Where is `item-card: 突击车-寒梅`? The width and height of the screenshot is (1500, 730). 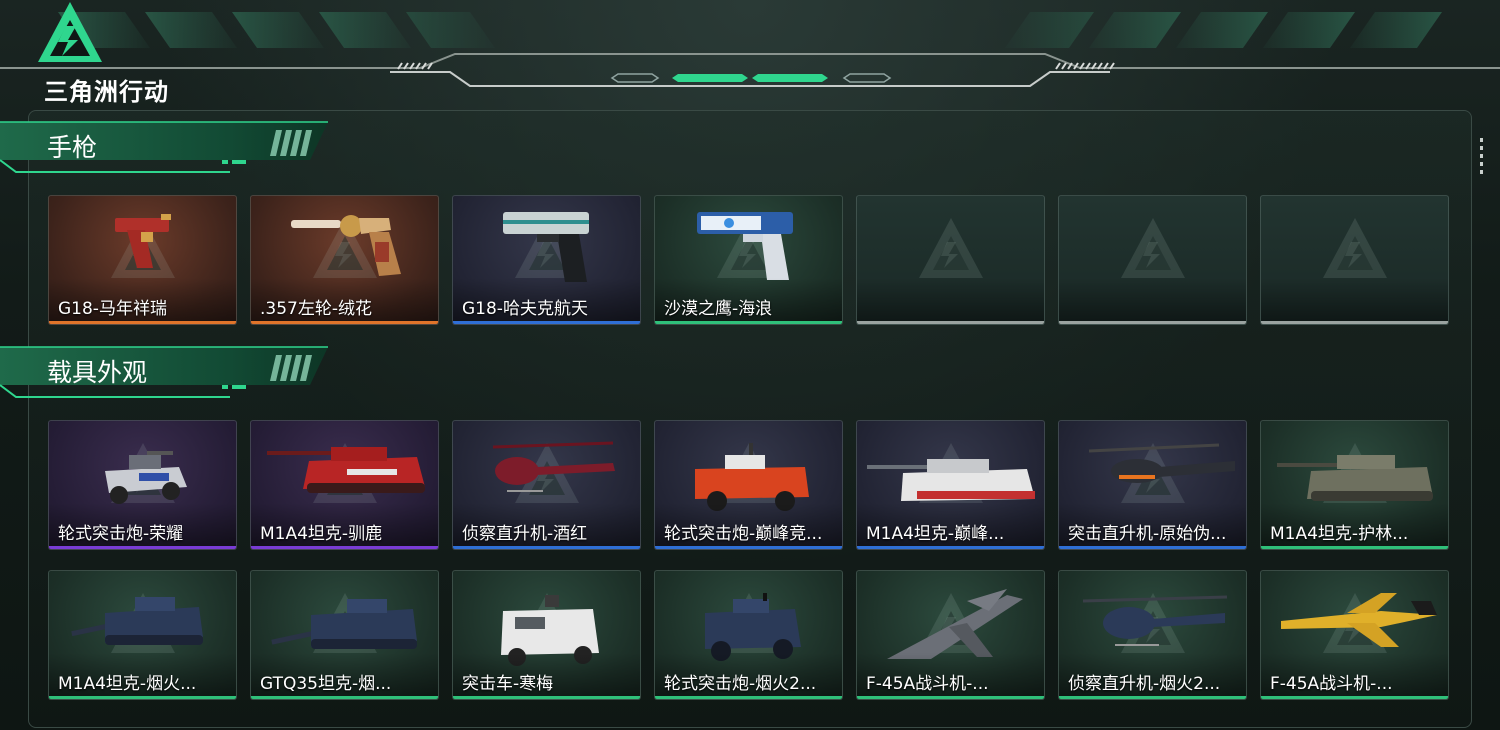
item-card: 突击车-寒梅 is located at coordinates (546, 635).